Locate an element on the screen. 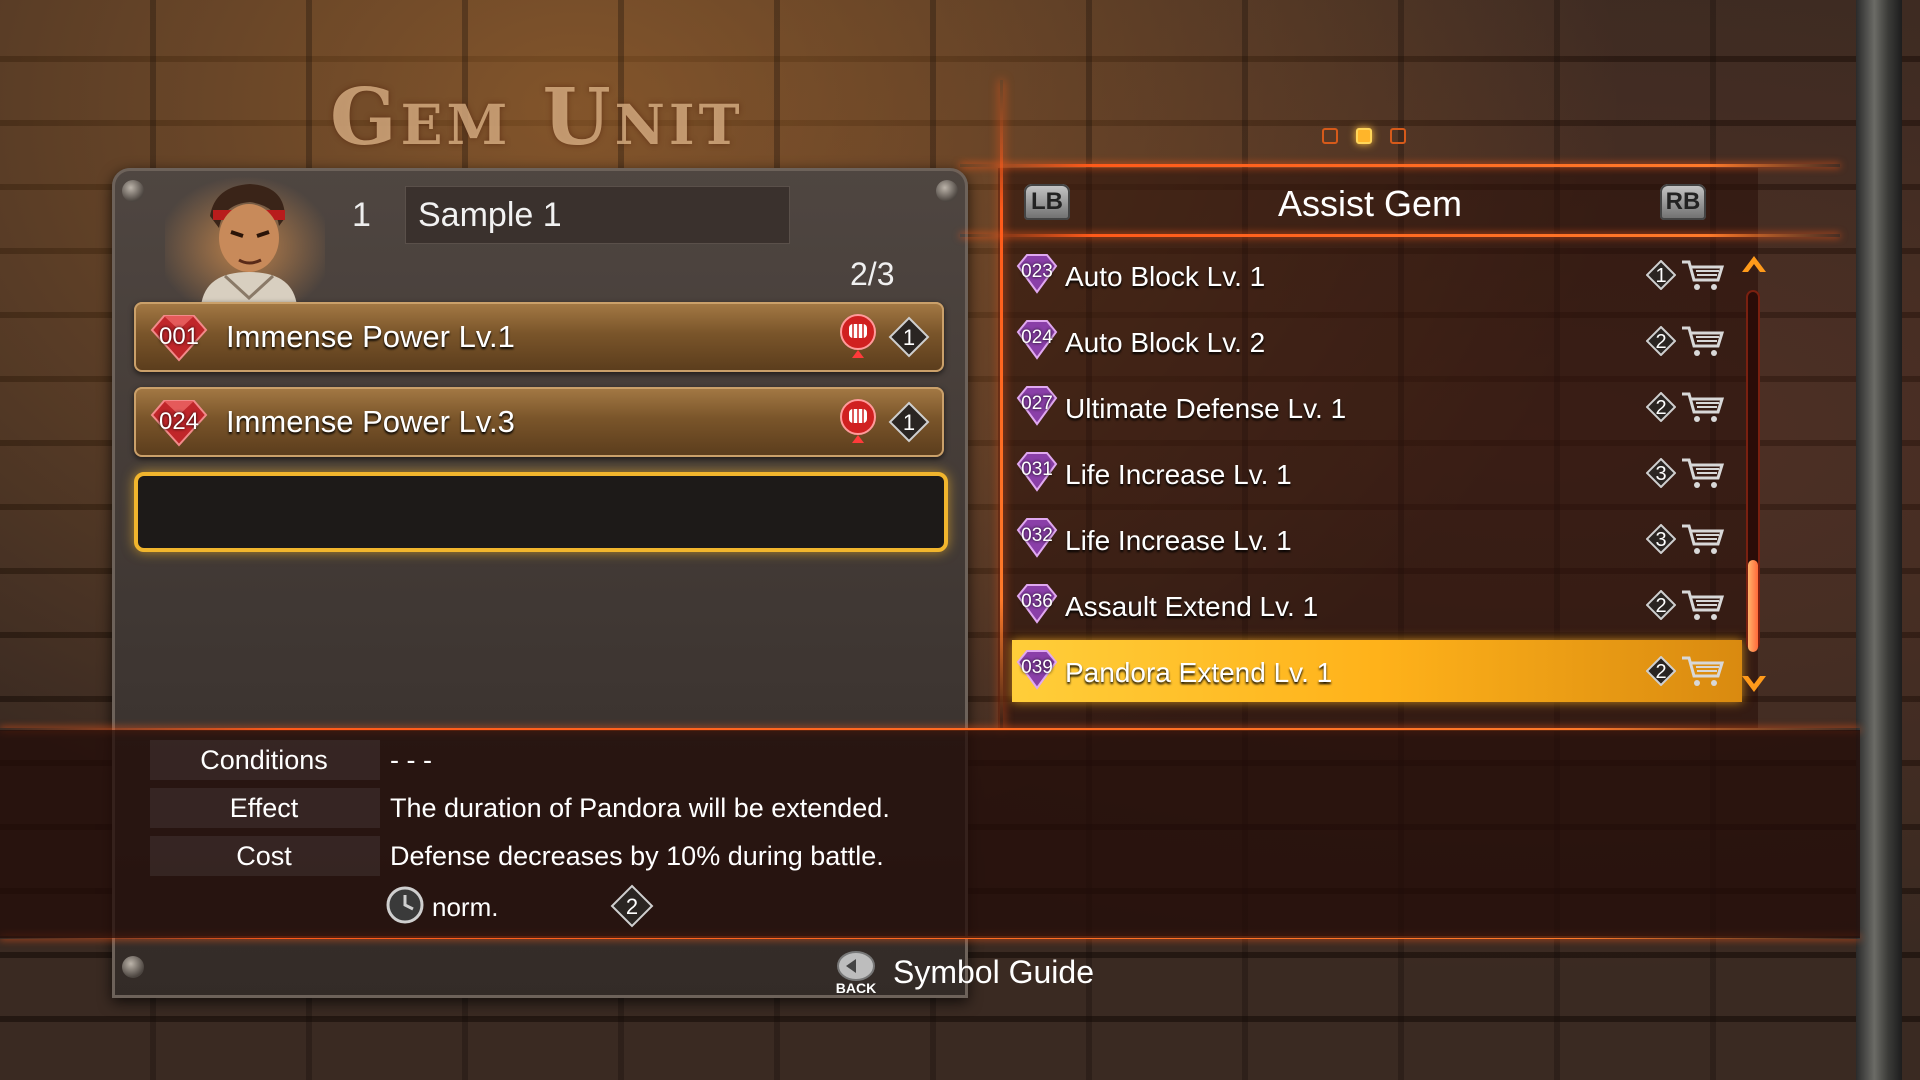 The width and height of the screenshot is (1920, 1080). wall-pipe is located at coordinates (1879, 540).